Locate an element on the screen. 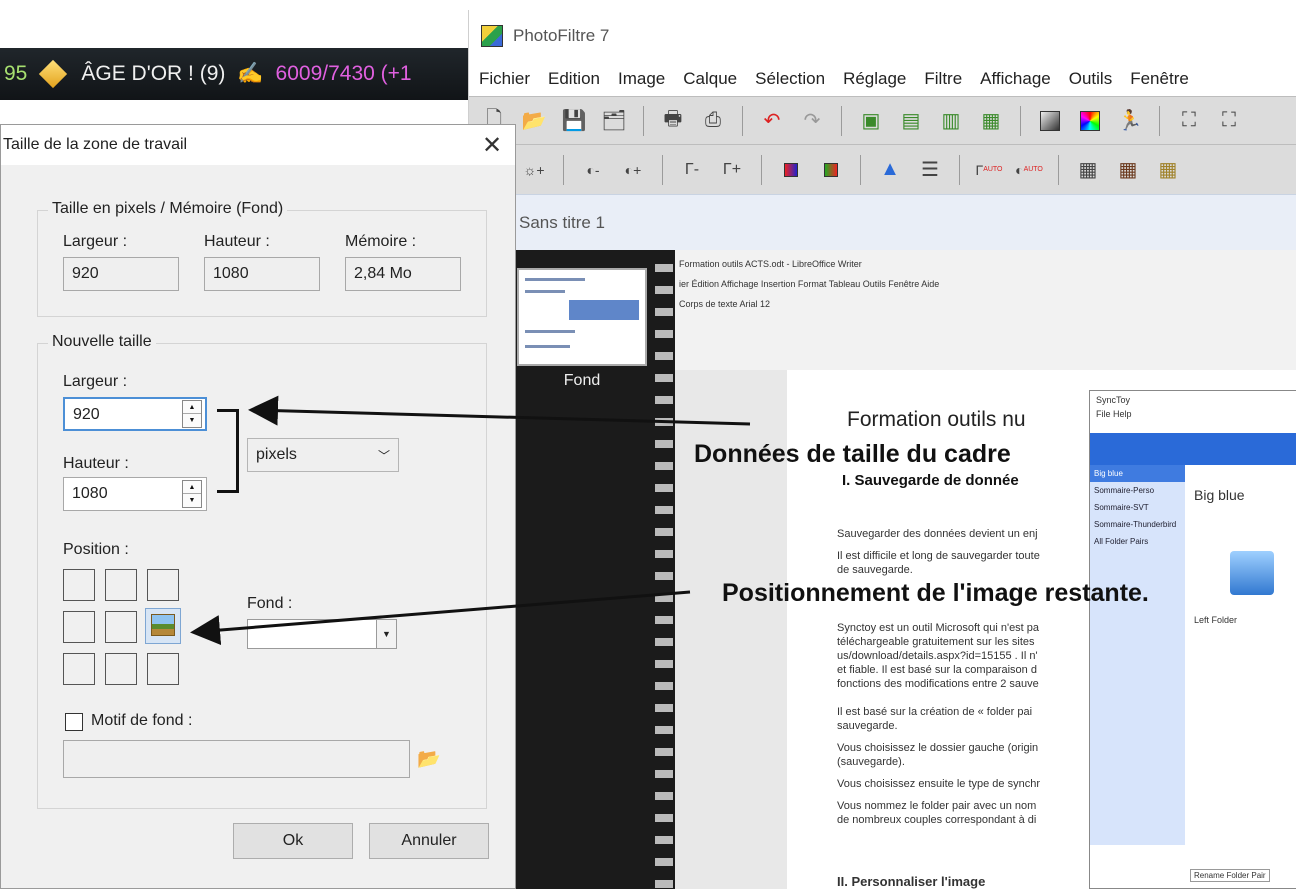 Image resolution: width=1296 pixels, height=889 pixels. synctoy-item: Big blue is located at coordinates (1137, 473).